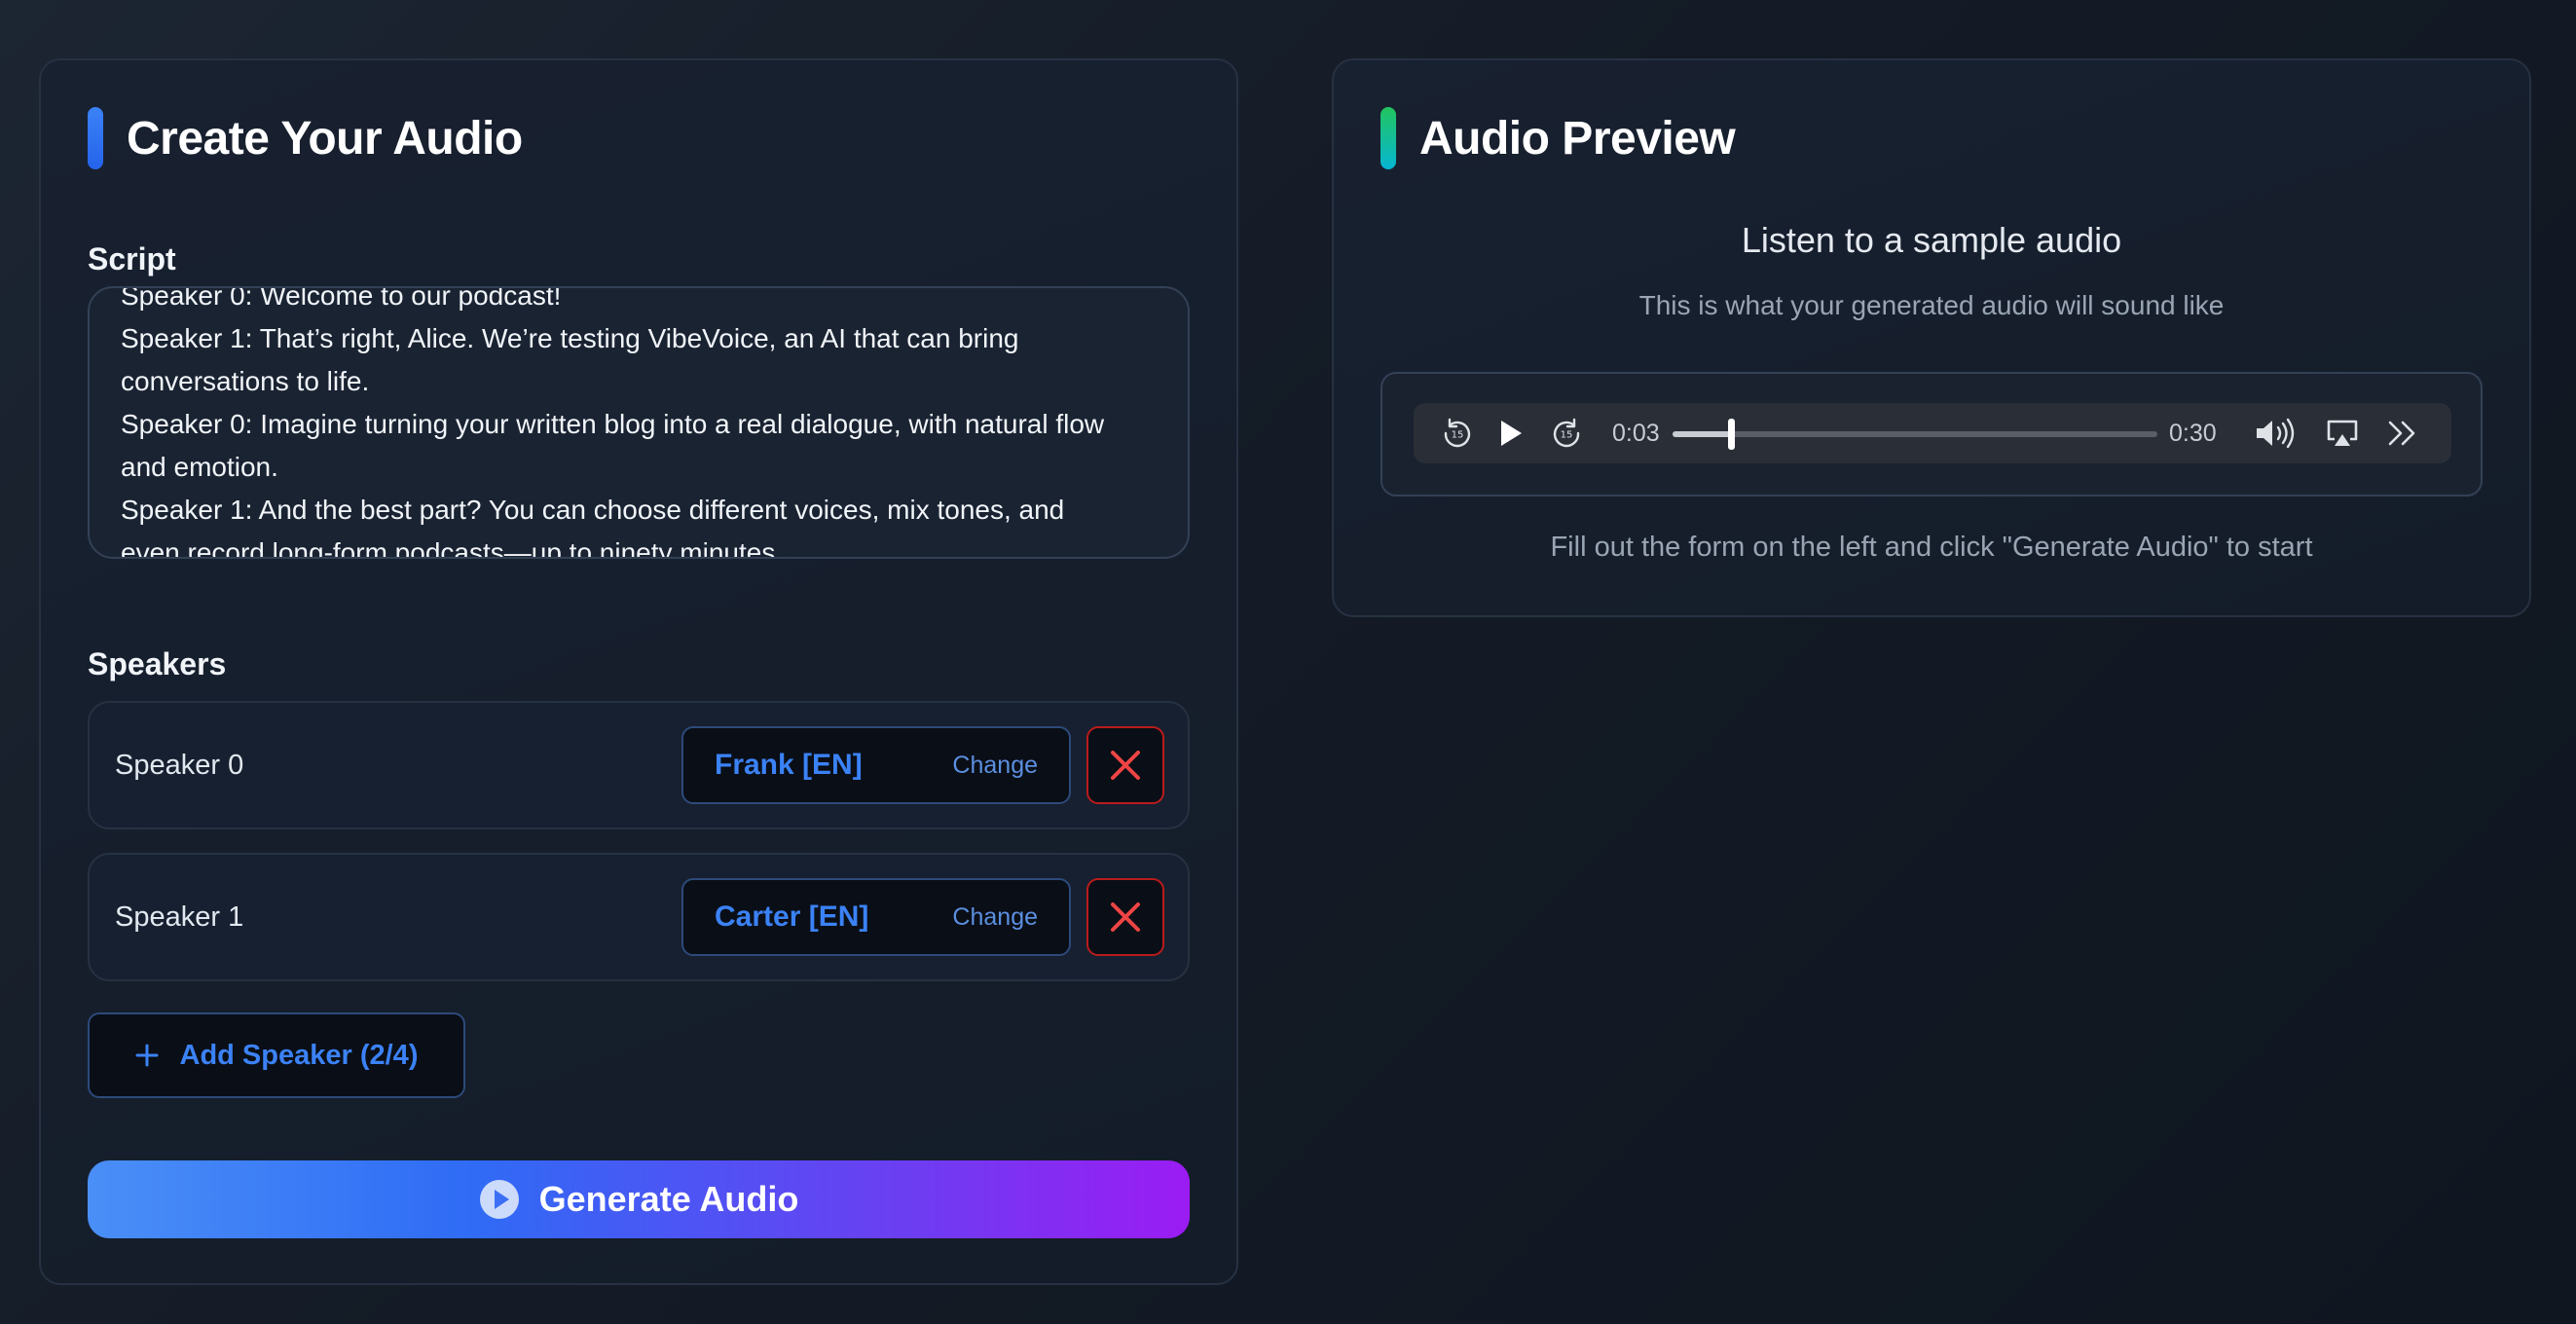 This screenshot has height=1324, width=2576. I want to click on add-speaker-button: Add Speaker (2/4), so click(276, 1055).